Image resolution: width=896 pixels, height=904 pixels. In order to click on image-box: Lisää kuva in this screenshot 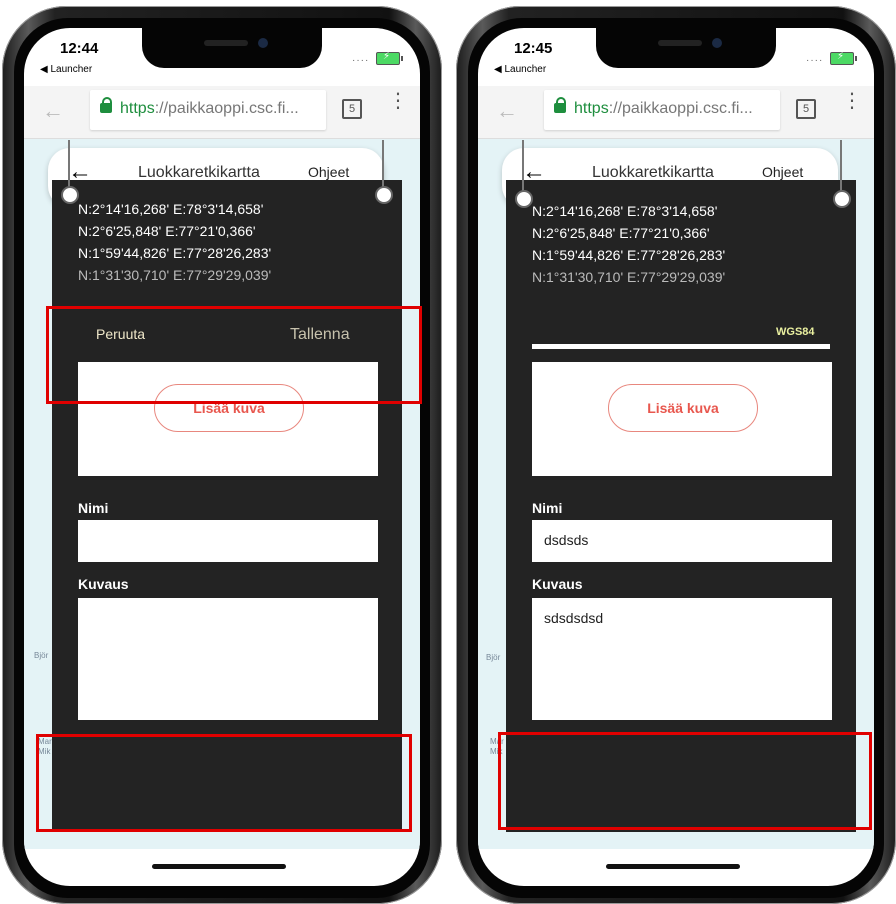, I will do `click(682, 419)`.